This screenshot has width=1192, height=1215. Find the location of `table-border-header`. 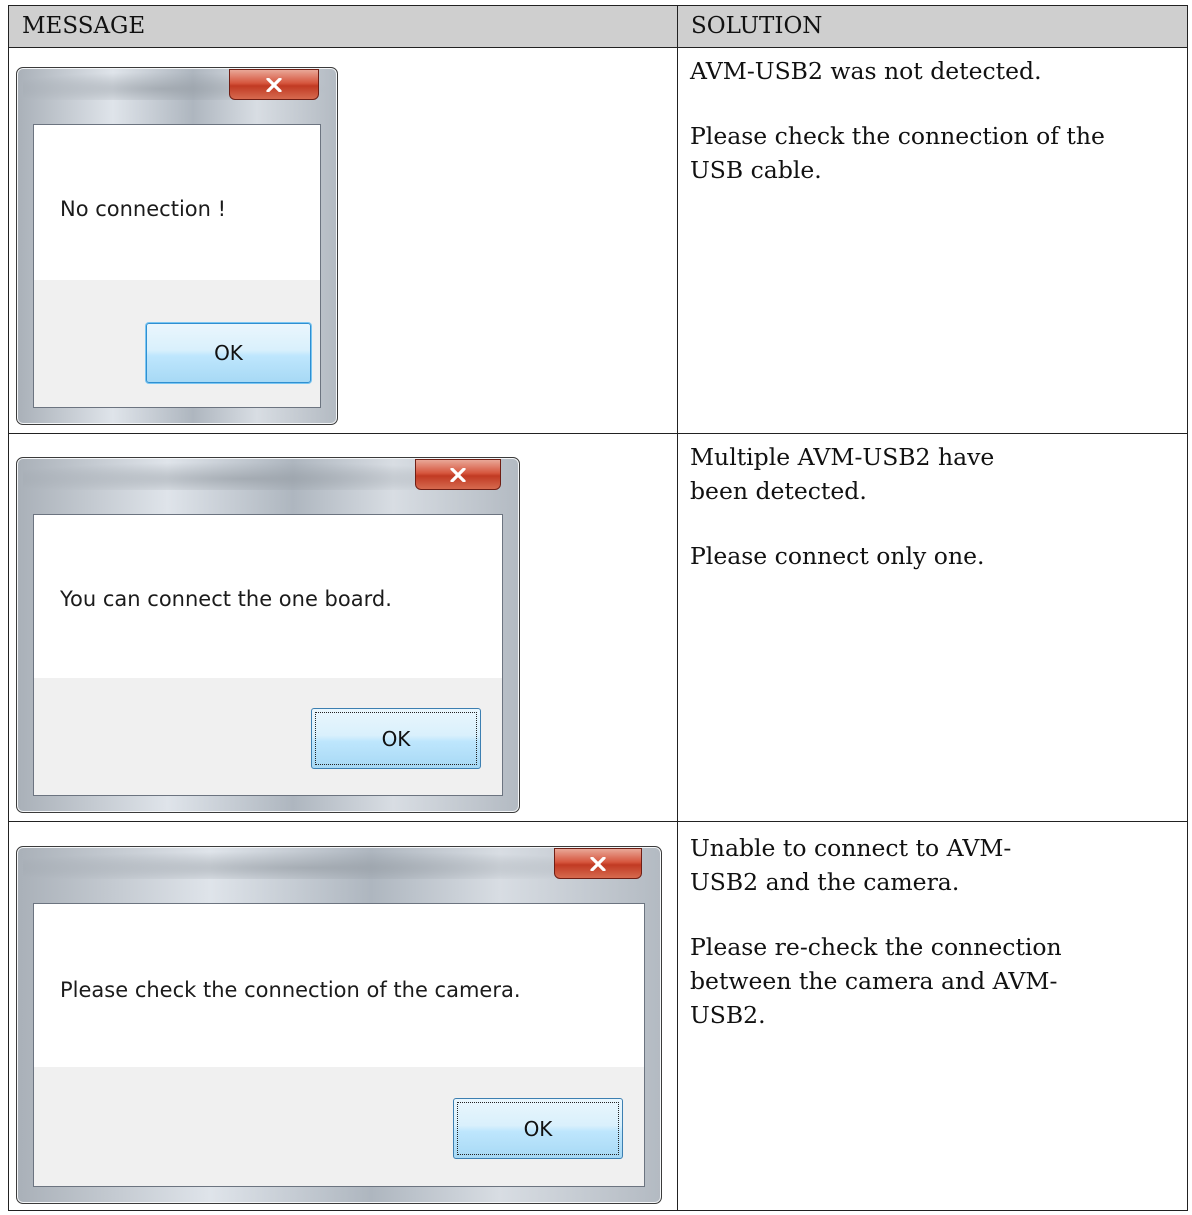

table-border-header is located at coordinates (598, 47).